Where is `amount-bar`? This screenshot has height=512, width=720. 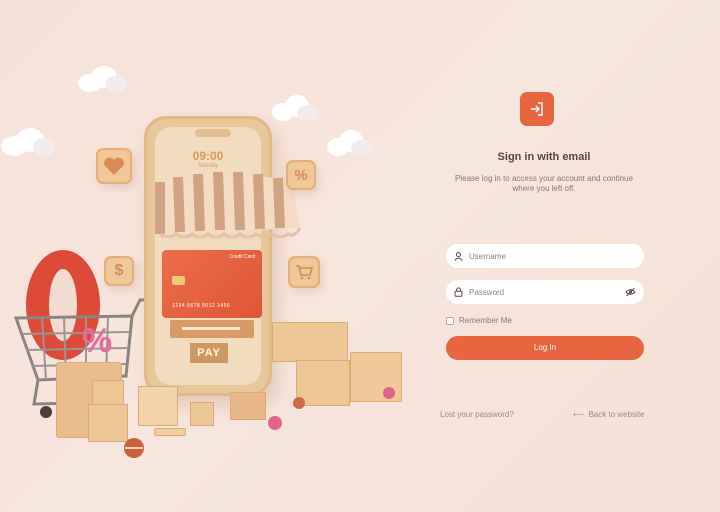 amount-bar is located at coordinates (212, 329).